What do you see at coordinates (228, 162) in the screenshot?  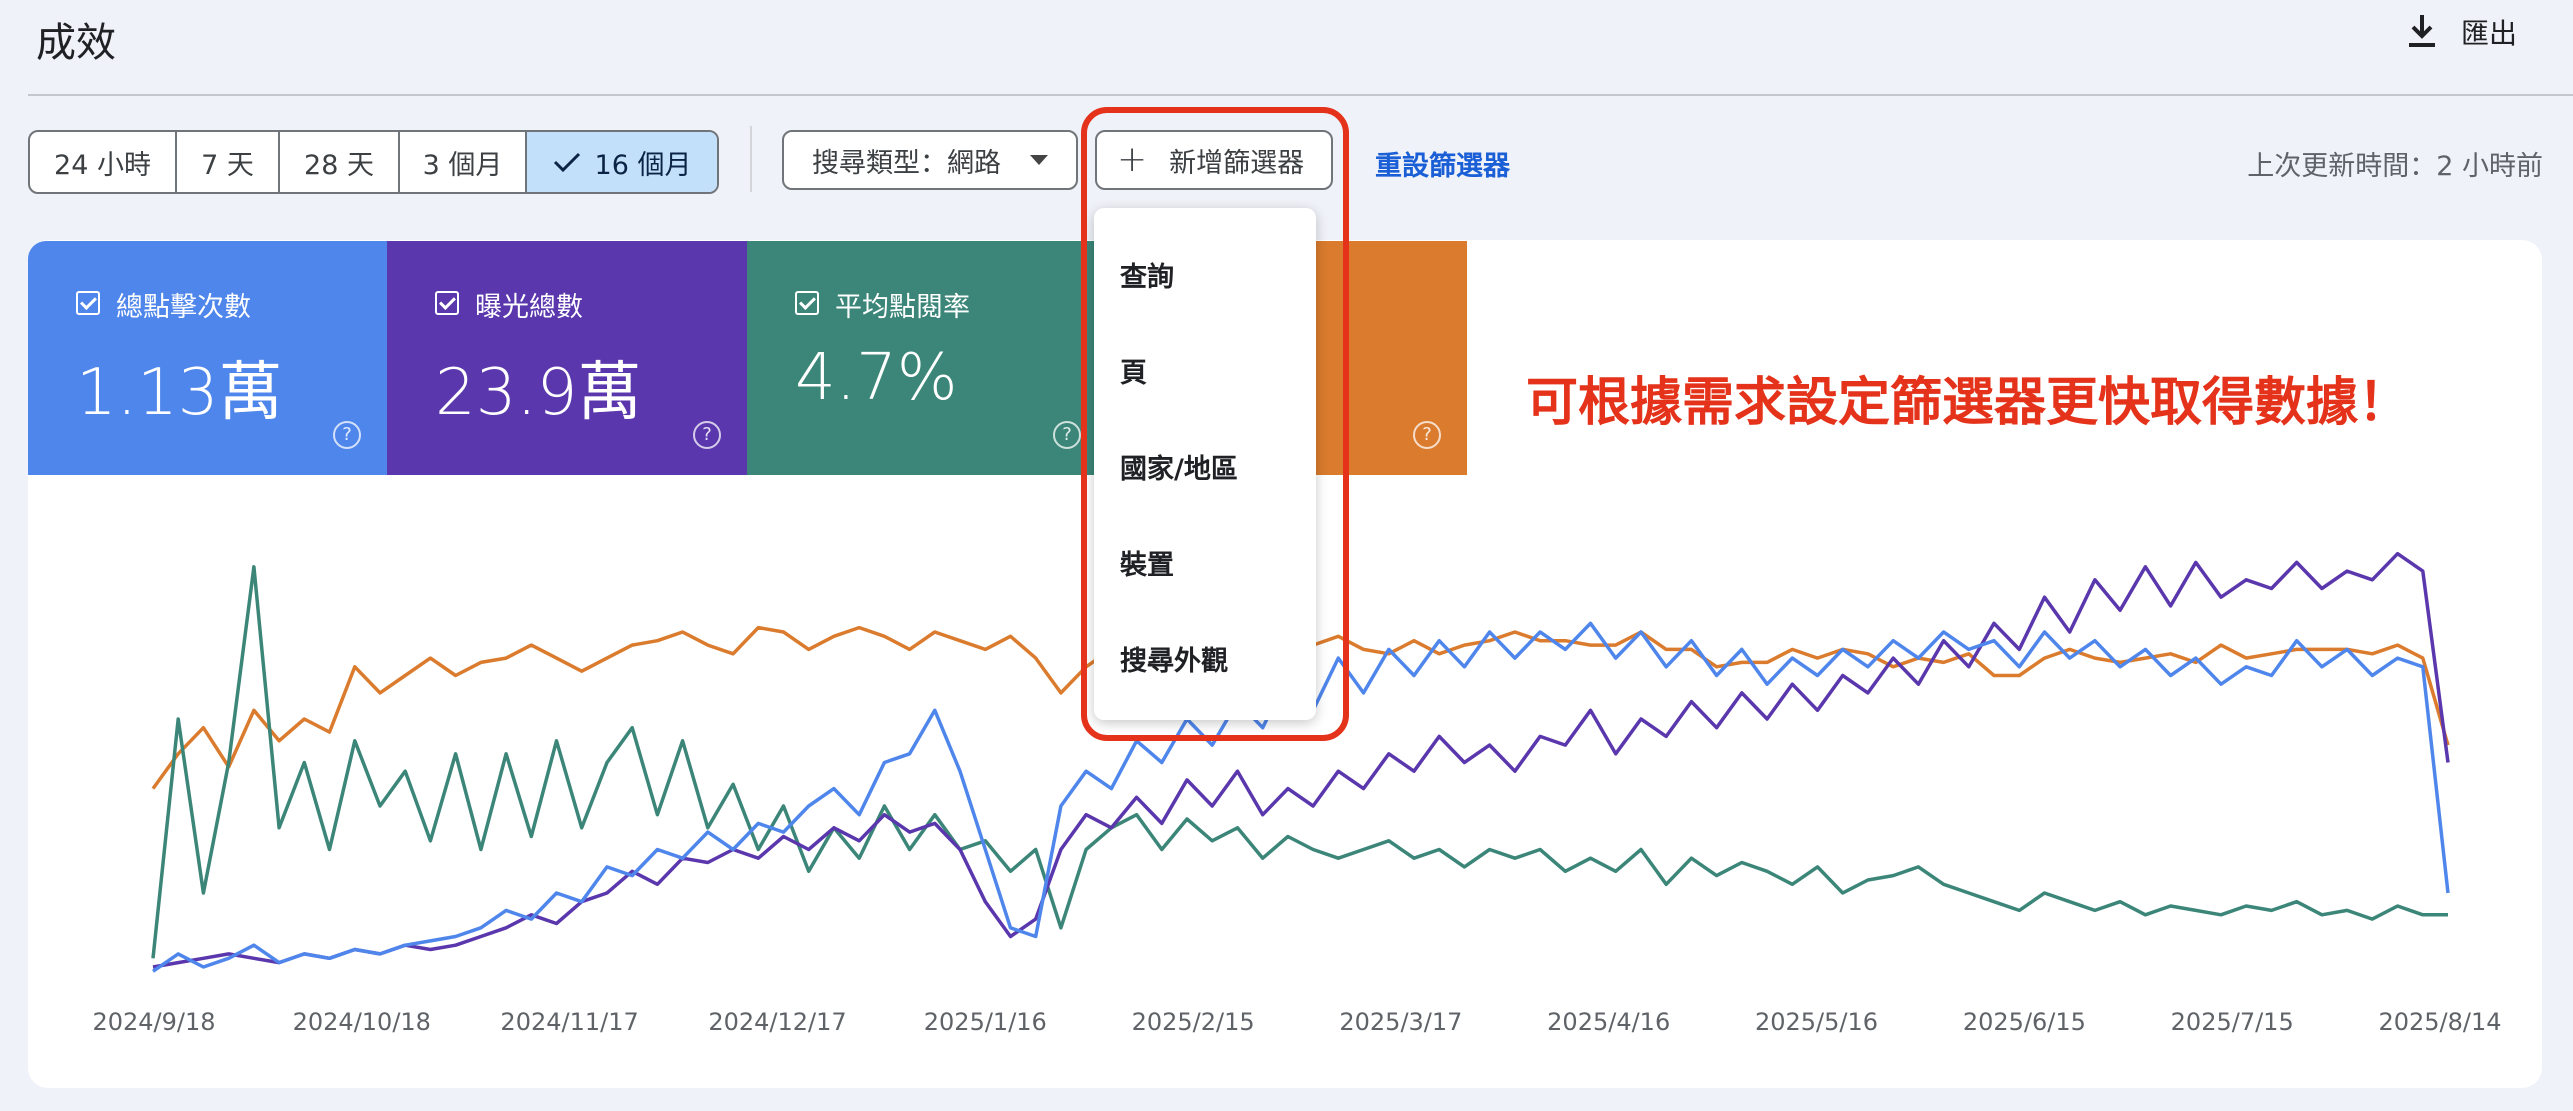 I see `range-7d-button: 7 天` at bounding box center [228, 162].